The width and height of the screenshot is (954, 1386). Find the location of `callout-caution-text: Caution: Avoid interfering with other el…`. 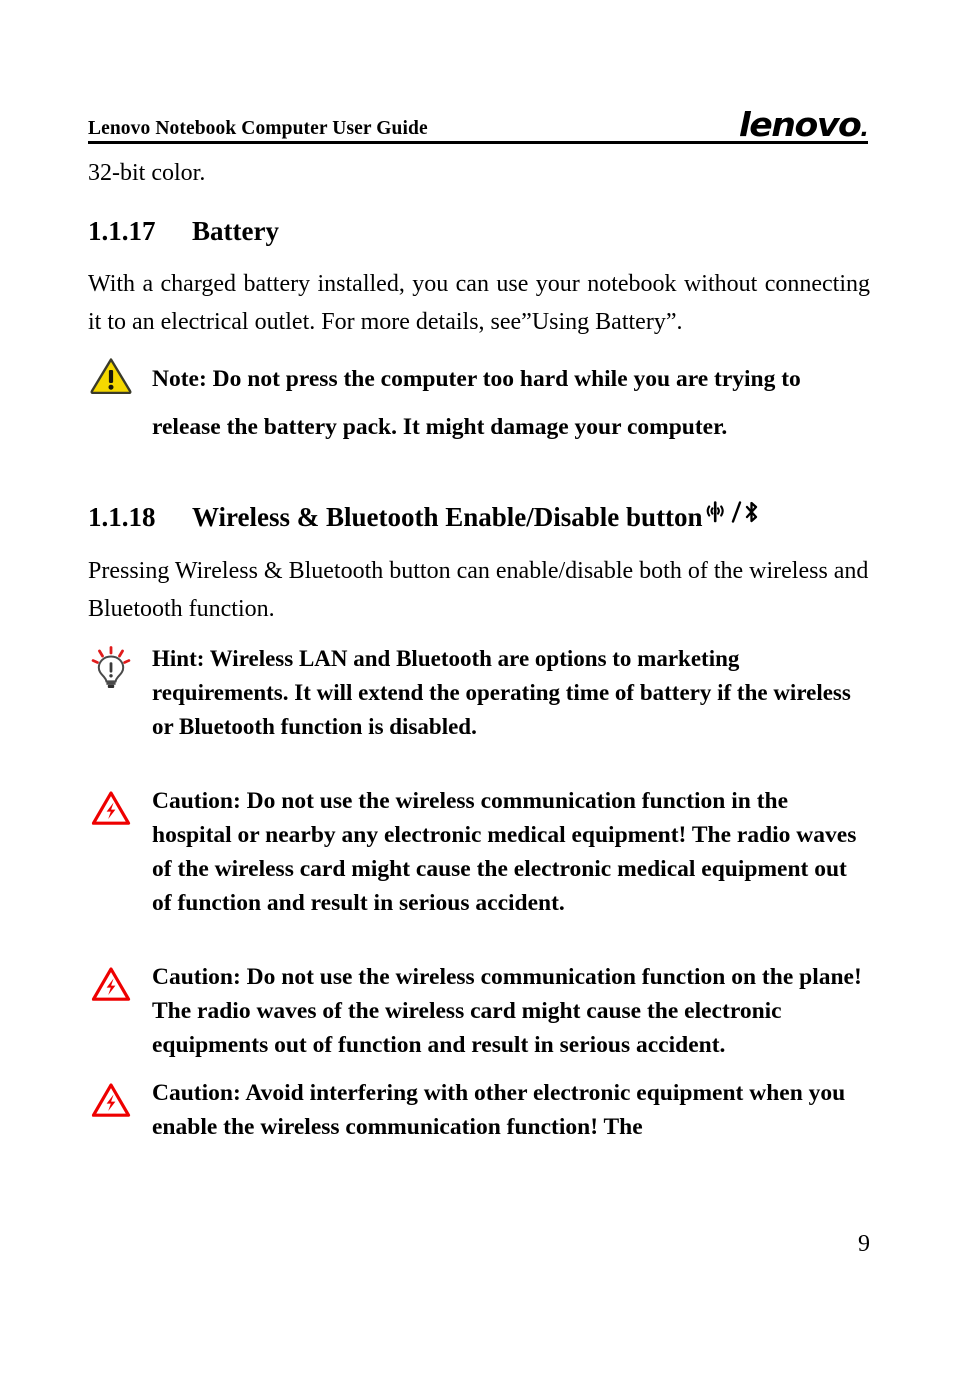

callout-caution-text: Caution: Avoid interfering with other el… is located at coordinates (499, 1109).